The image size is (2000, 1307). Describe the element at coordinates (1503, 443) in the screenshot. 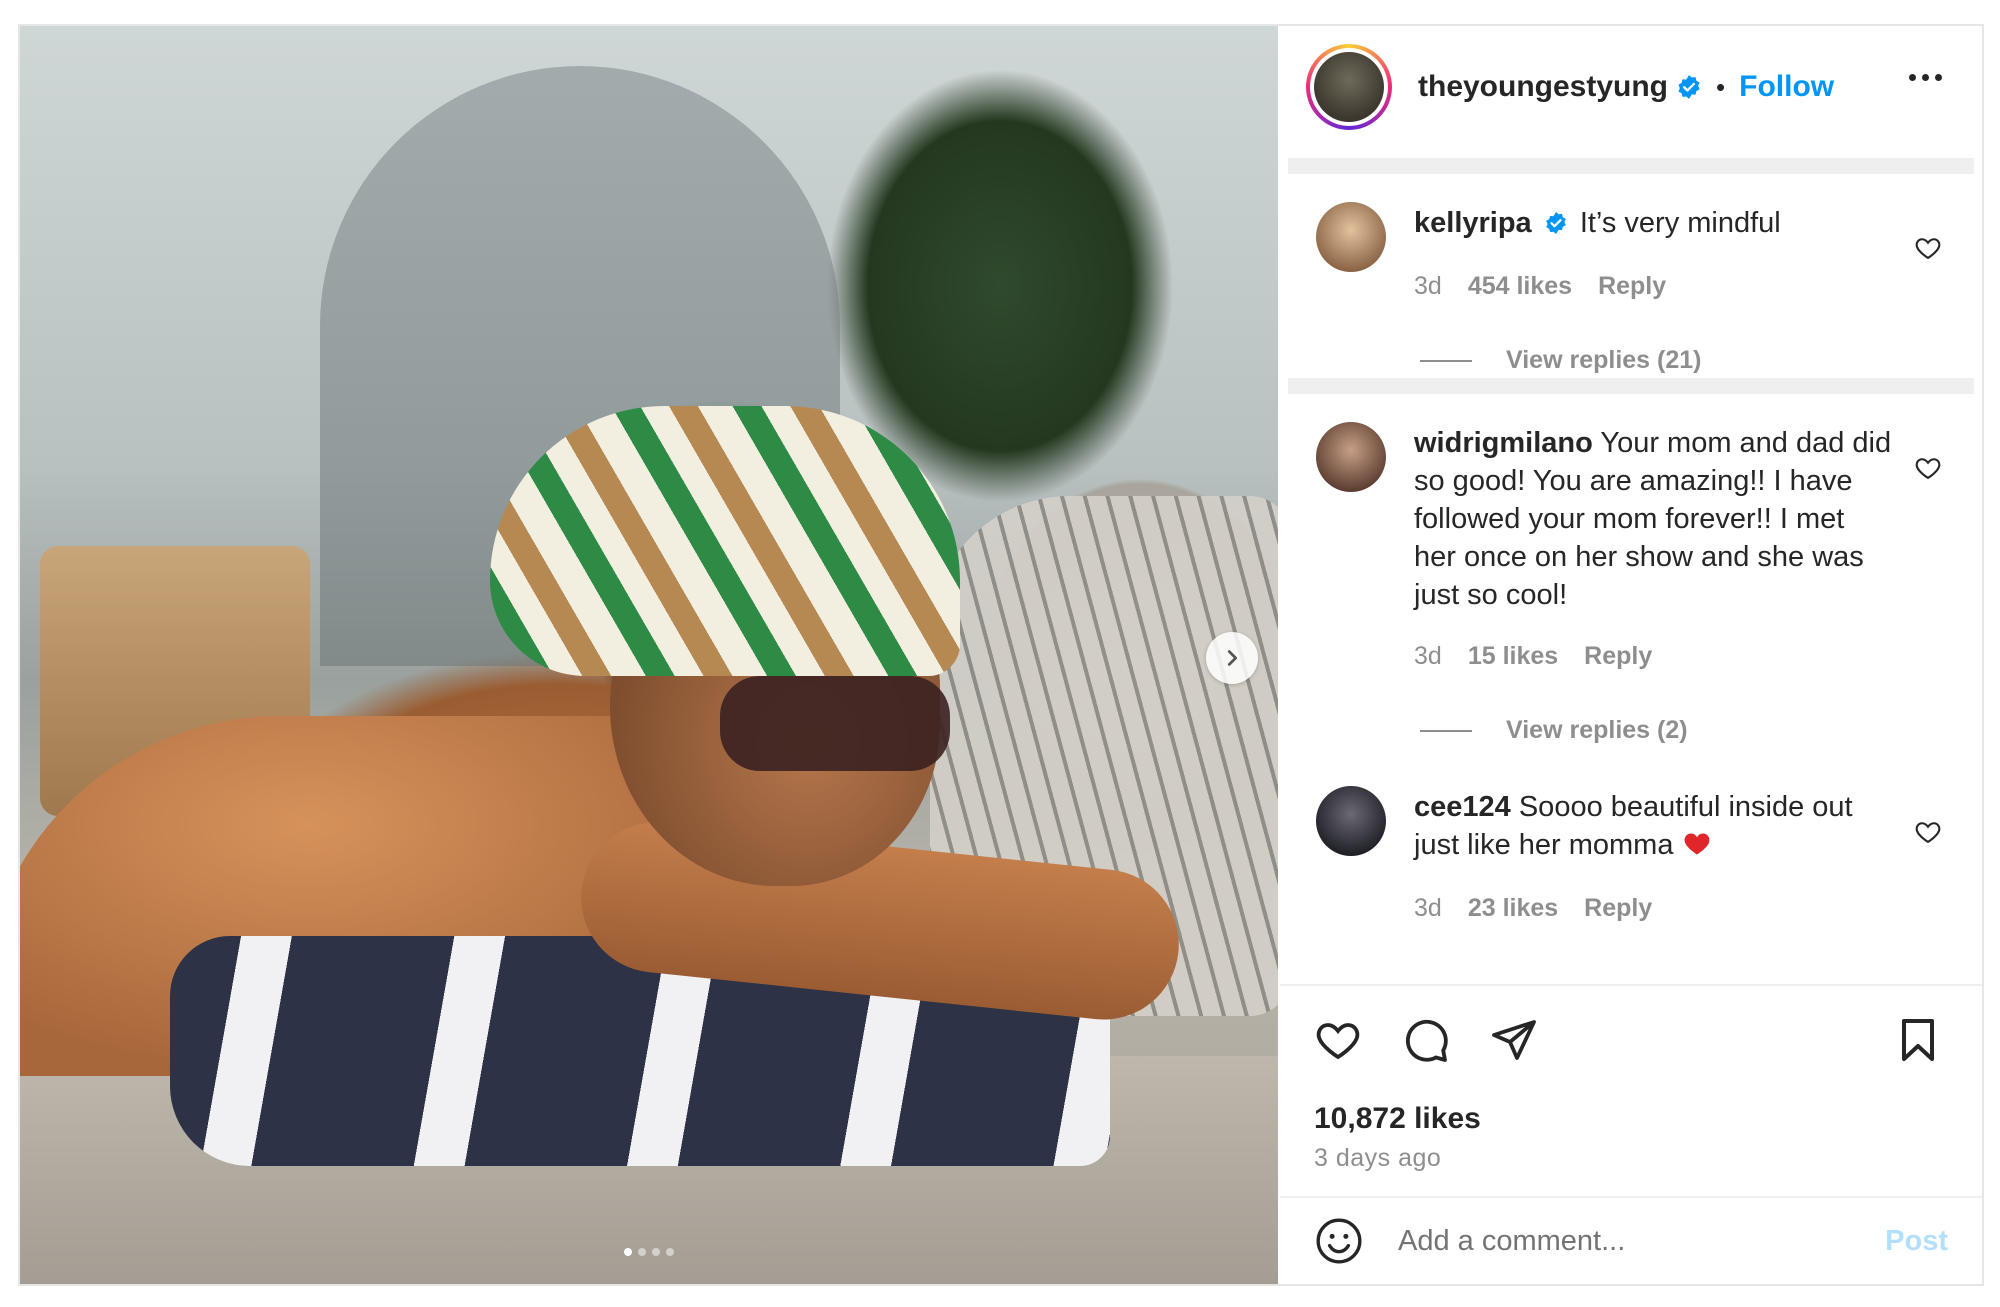

I see `commenter-username: widrigmilano` at that location.